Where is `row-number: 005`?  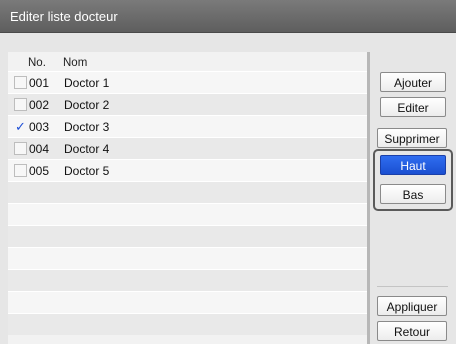 row-number: 005 is located at coordinates (39, 171).